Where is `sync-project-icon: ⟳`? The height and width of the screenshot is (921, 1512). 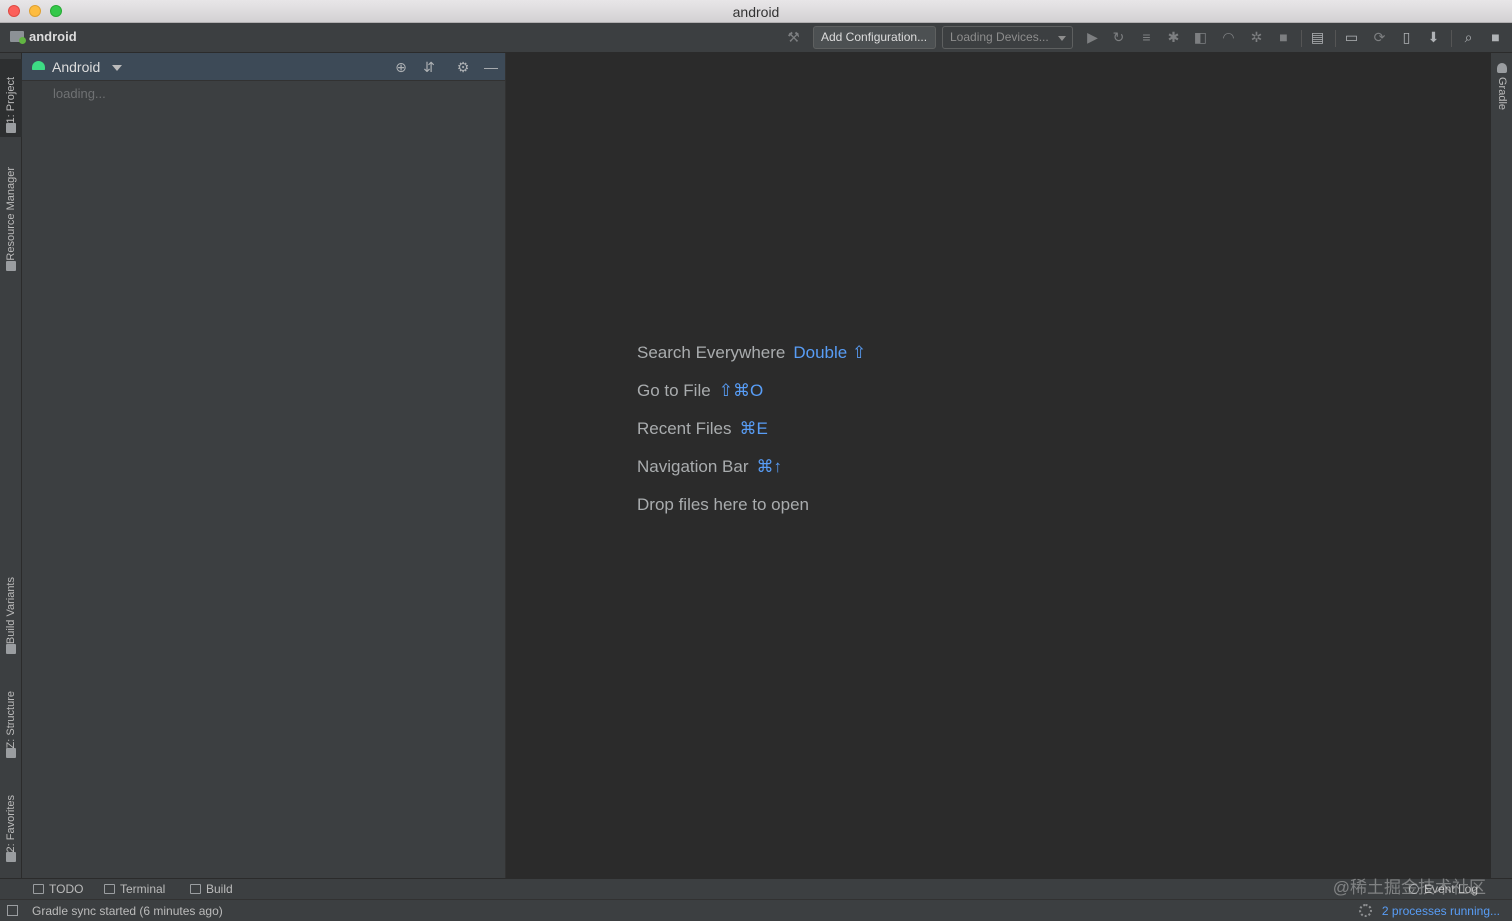 sync-project-icon: ⟳ is located at coordinates (1379, 37).